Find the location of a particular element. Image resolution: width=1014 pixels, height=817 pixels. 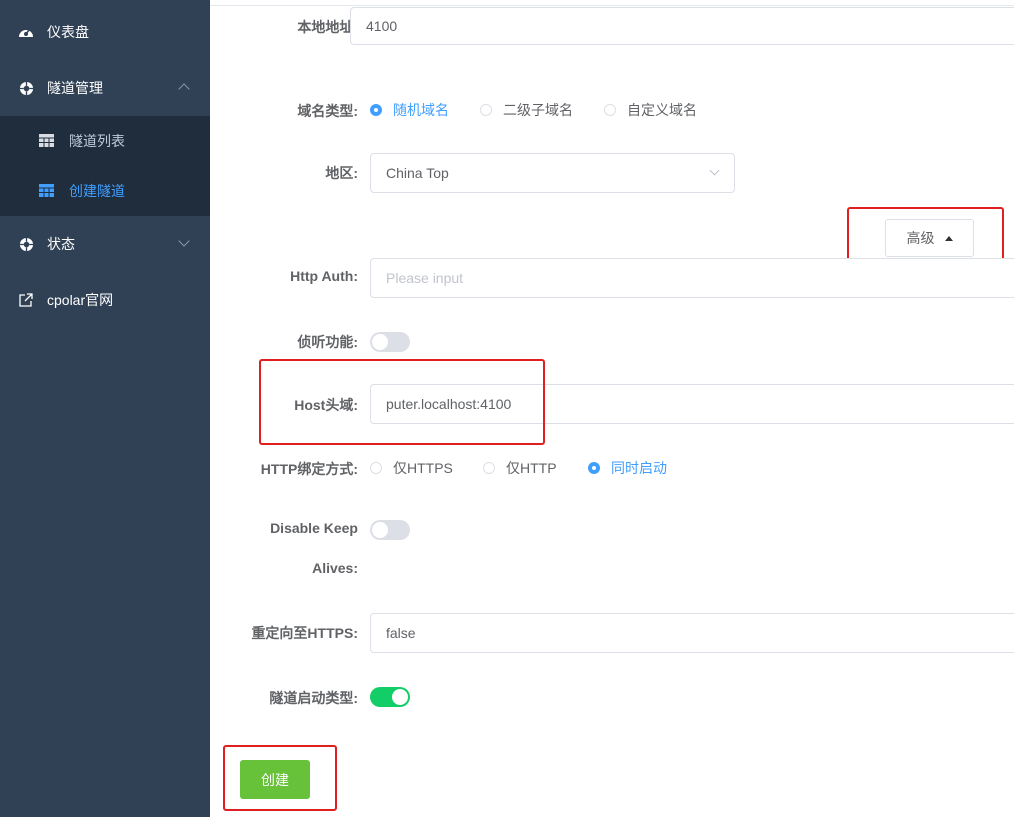

radio-http-only: 仅HTTP is located at coordinates (520, 468).